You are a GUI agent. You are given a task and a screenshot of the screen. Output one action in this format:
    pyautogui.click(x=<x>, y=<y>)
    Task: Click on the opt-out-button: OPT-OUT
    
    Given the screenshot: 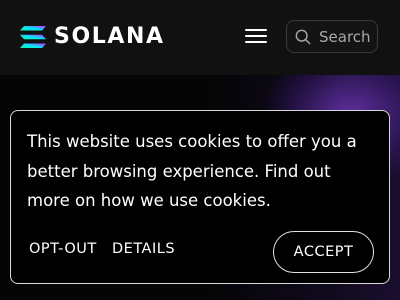 What is the action you would take?
    pyautogui.click(x=63, y=249)
    